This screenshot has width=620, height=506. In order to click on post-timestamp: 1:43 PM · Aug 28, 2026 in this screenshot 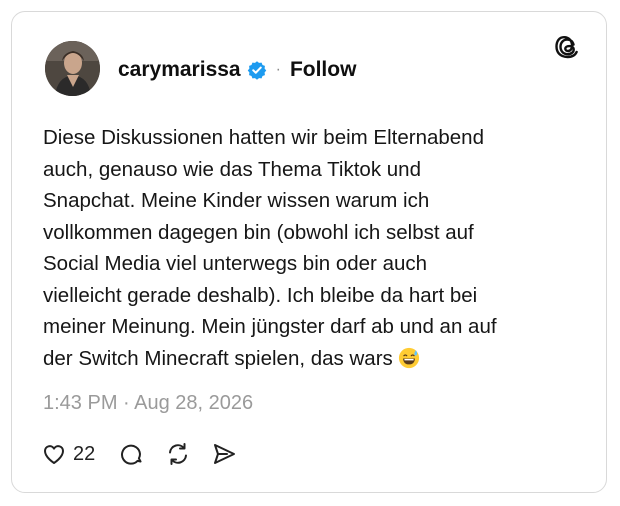, I will do `click(148, 403)`.